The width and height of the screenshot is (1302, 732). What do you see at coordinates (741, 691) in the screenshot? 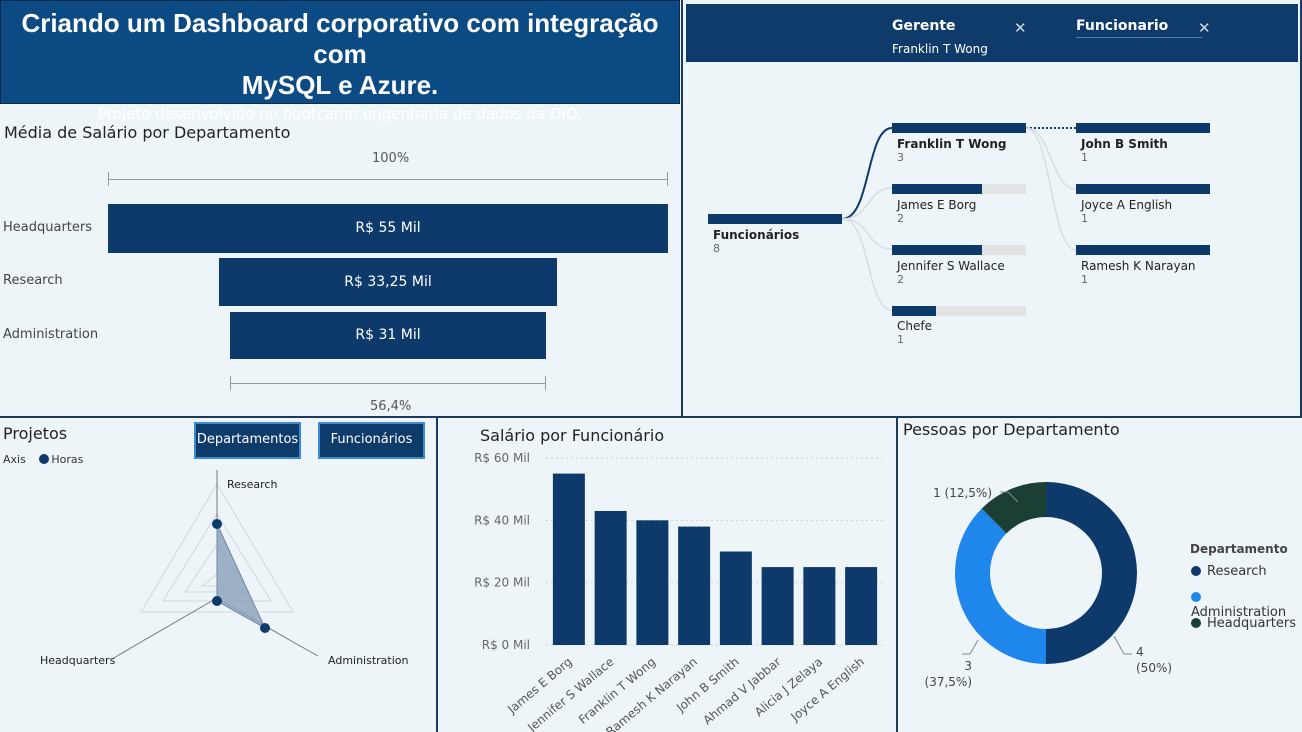
I see `x-tick-label: Ahmad V Jabbar` at bounding box center [741, 691].